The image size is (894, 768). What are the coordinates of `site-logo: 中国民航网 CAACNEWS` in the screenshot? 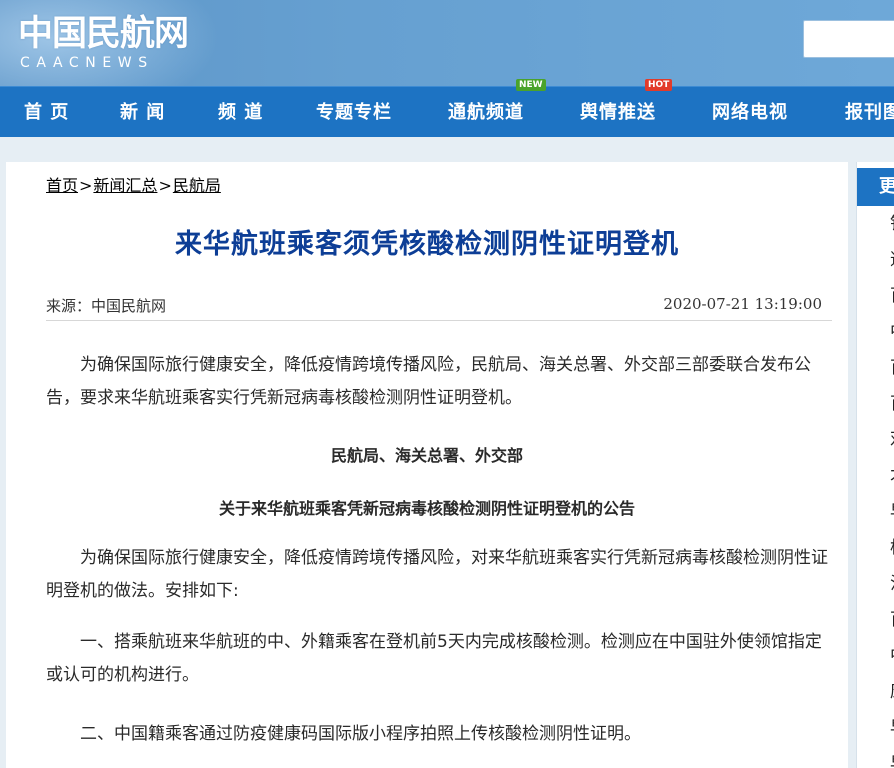 It's located at (108, 44).